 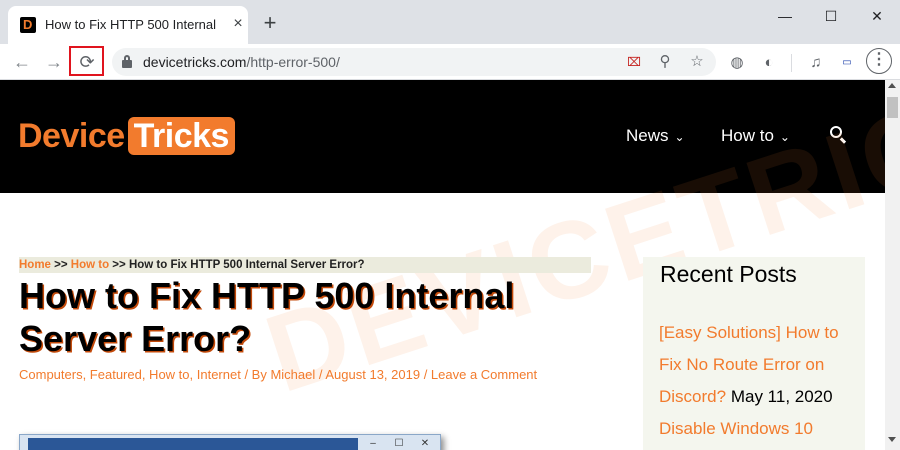 I want to click on recent-post-item: Disable Windows 10, so click(x=761, y=429).